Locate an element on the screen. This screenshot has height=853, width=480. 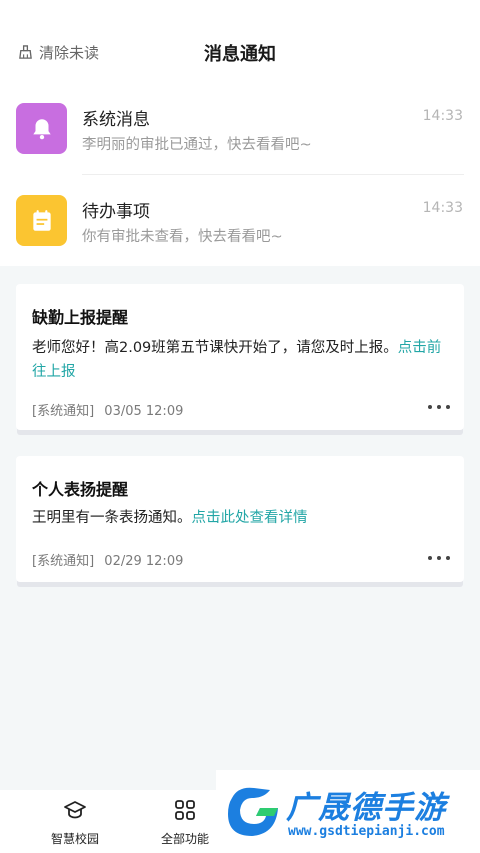
card-text: 王明里有一条表扬通知。点击此处查看详情 is located at coordinates (240, 518).